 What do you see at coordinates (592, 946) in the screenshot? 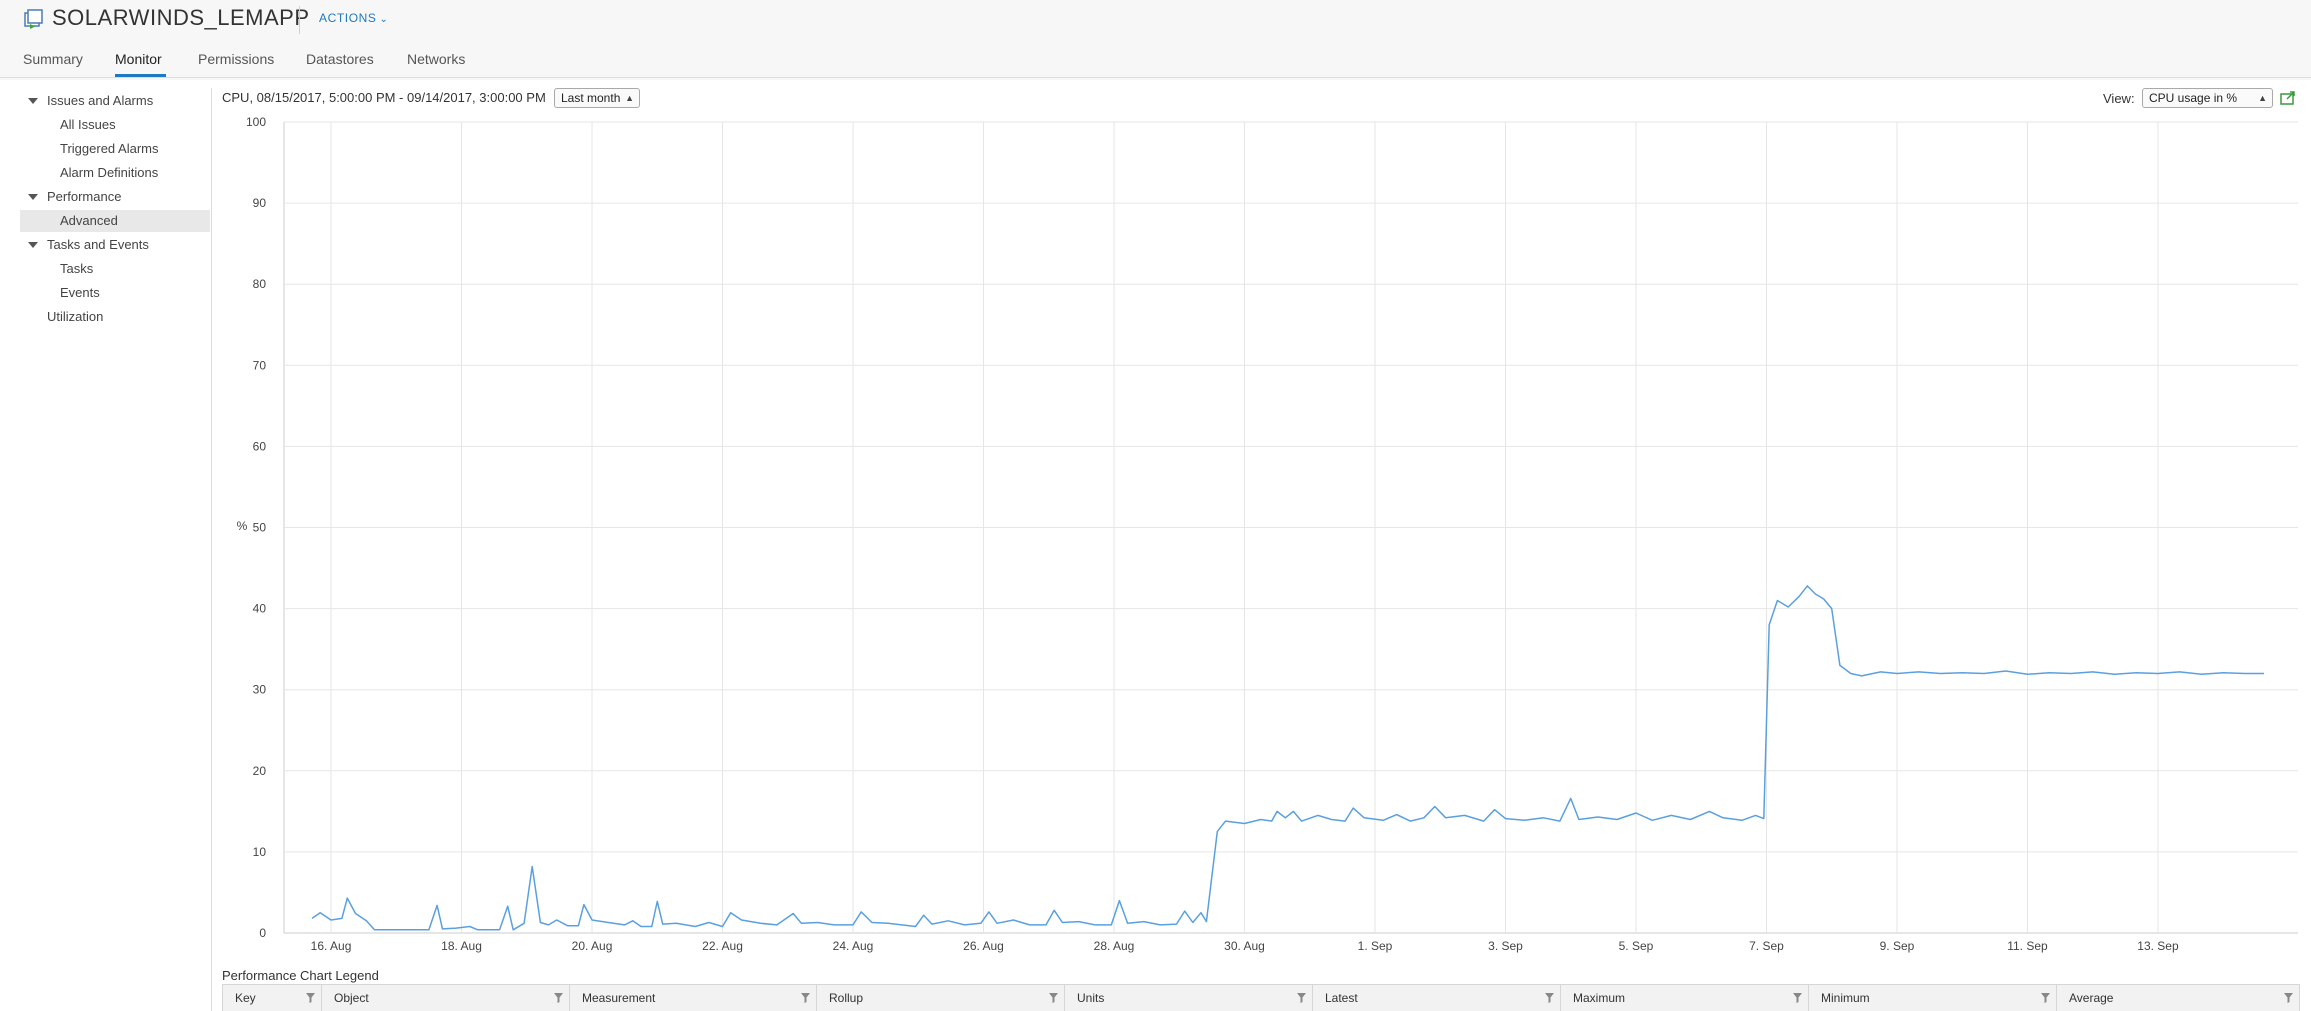
I see `x-tick-label: 20. Aug` at bounding box center [592, 946].